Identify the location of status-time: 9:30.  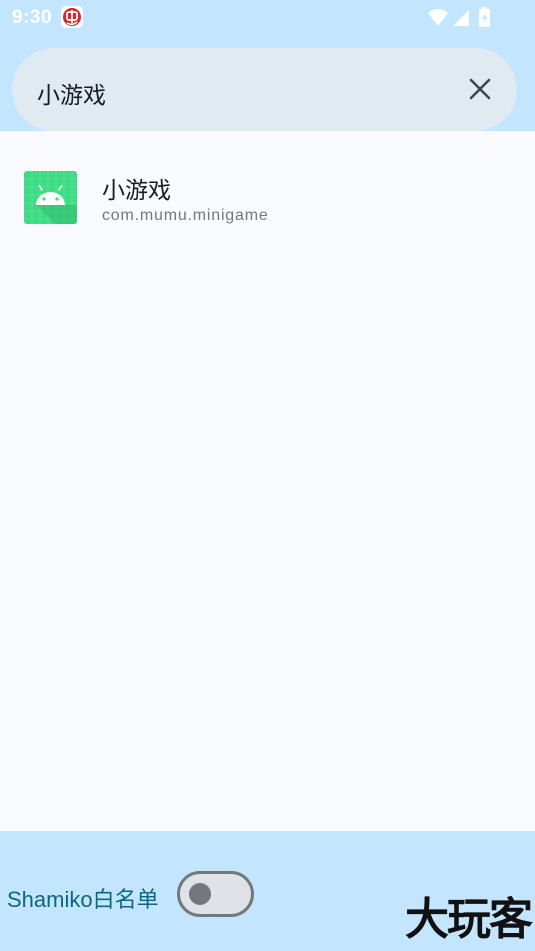
(32, 17).